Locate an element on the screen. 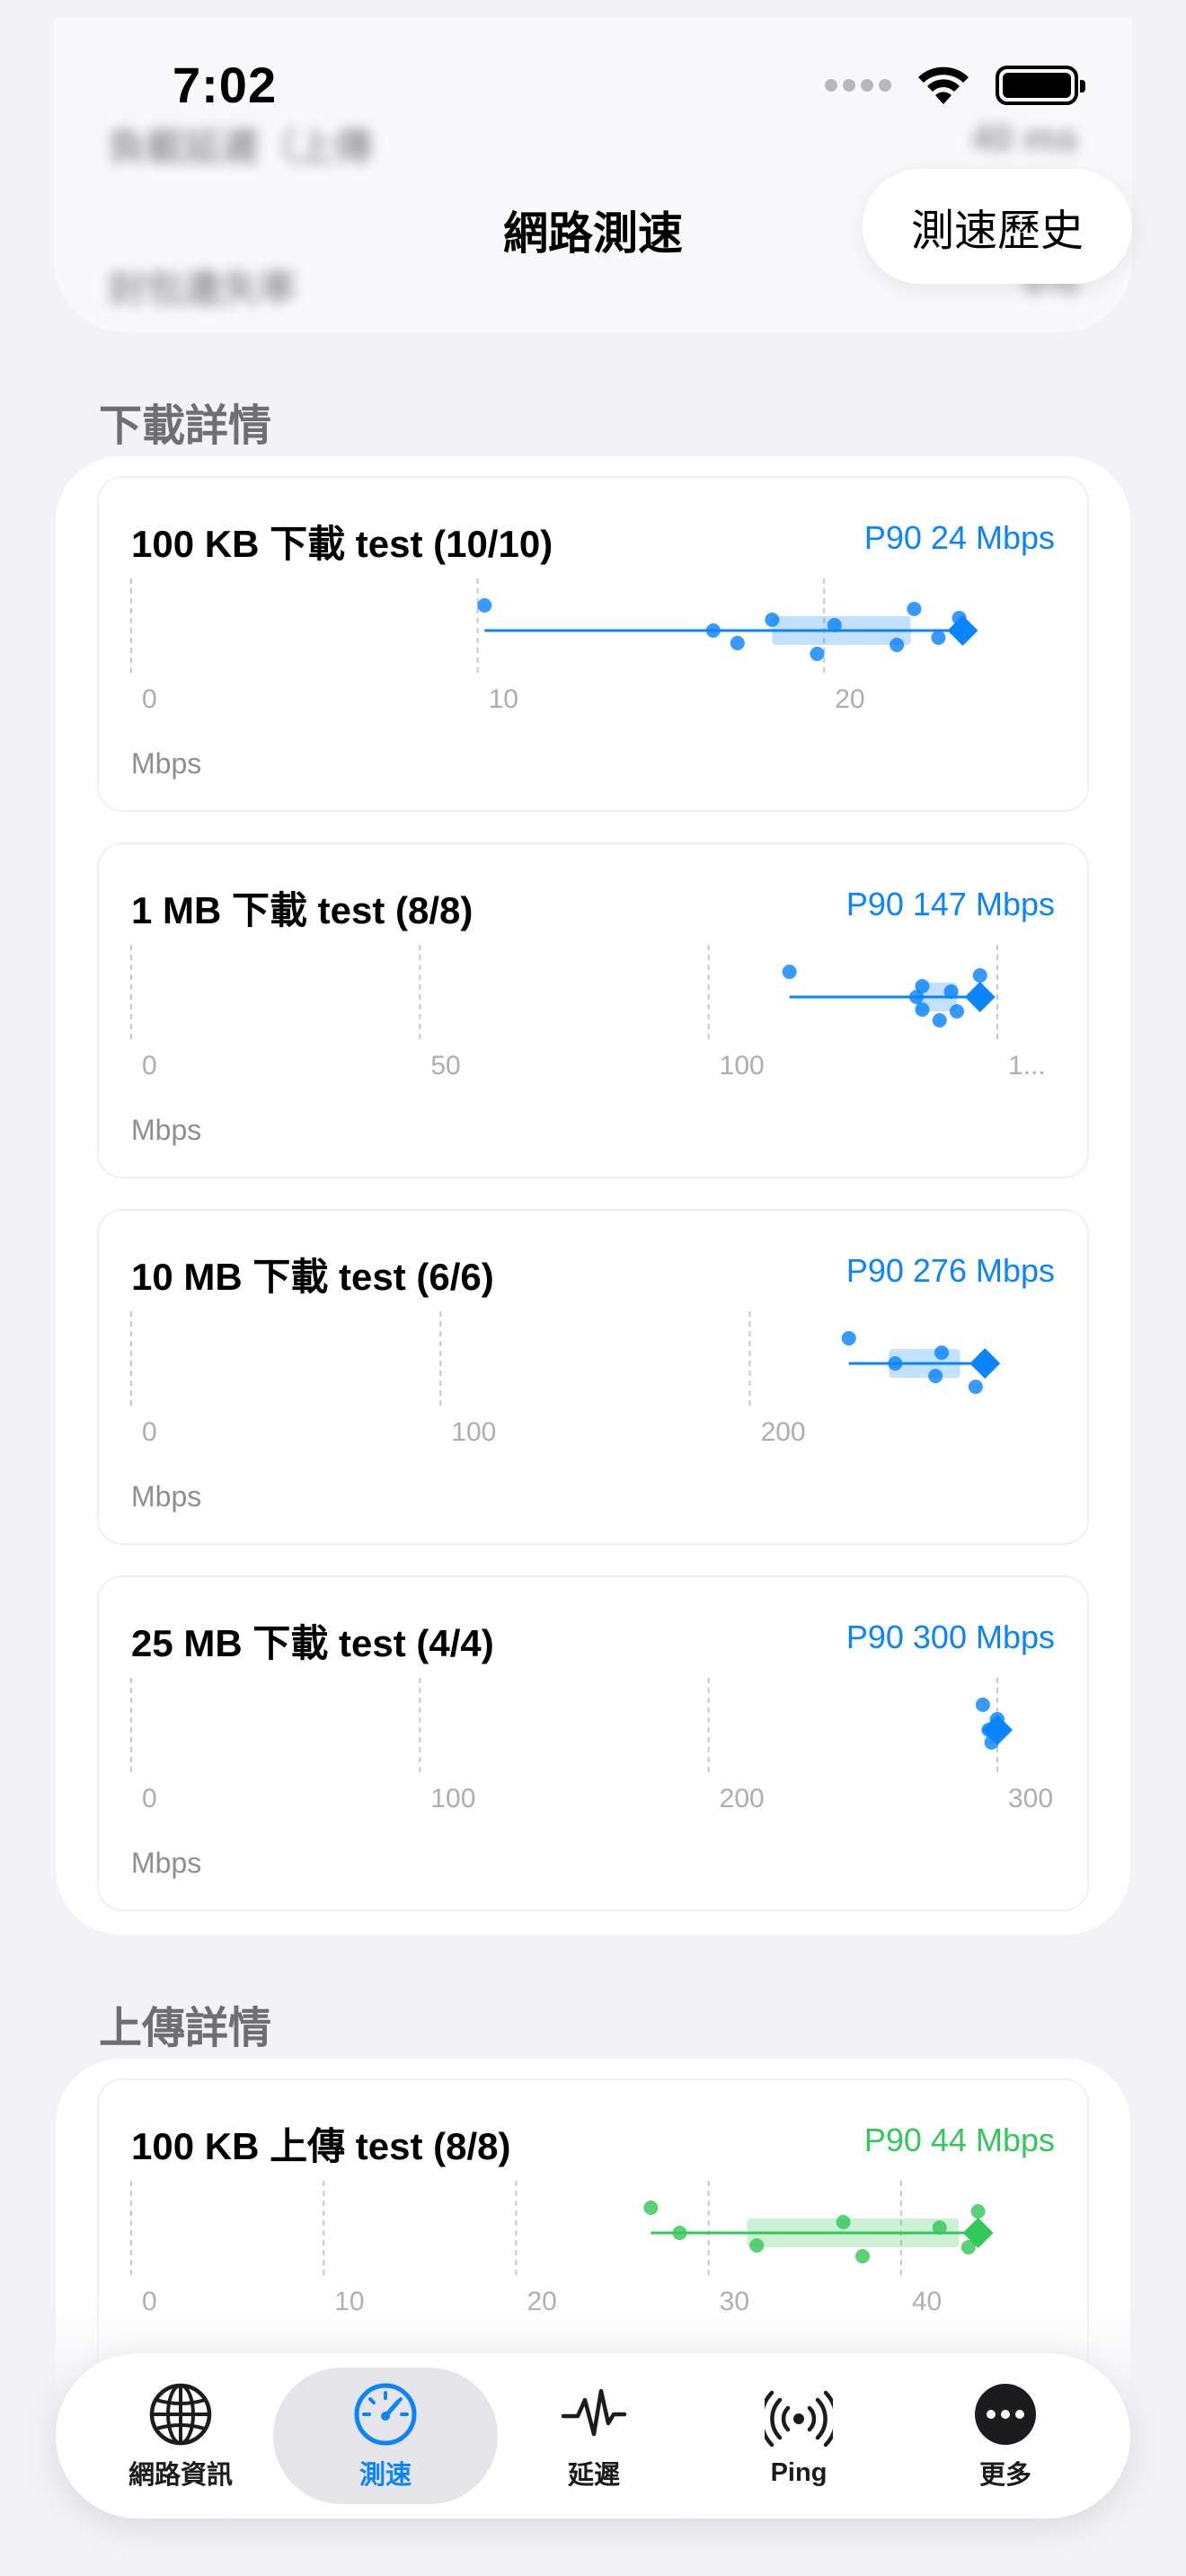  blurred-label: 封包遺失率 is located at coordinates (202, 289).